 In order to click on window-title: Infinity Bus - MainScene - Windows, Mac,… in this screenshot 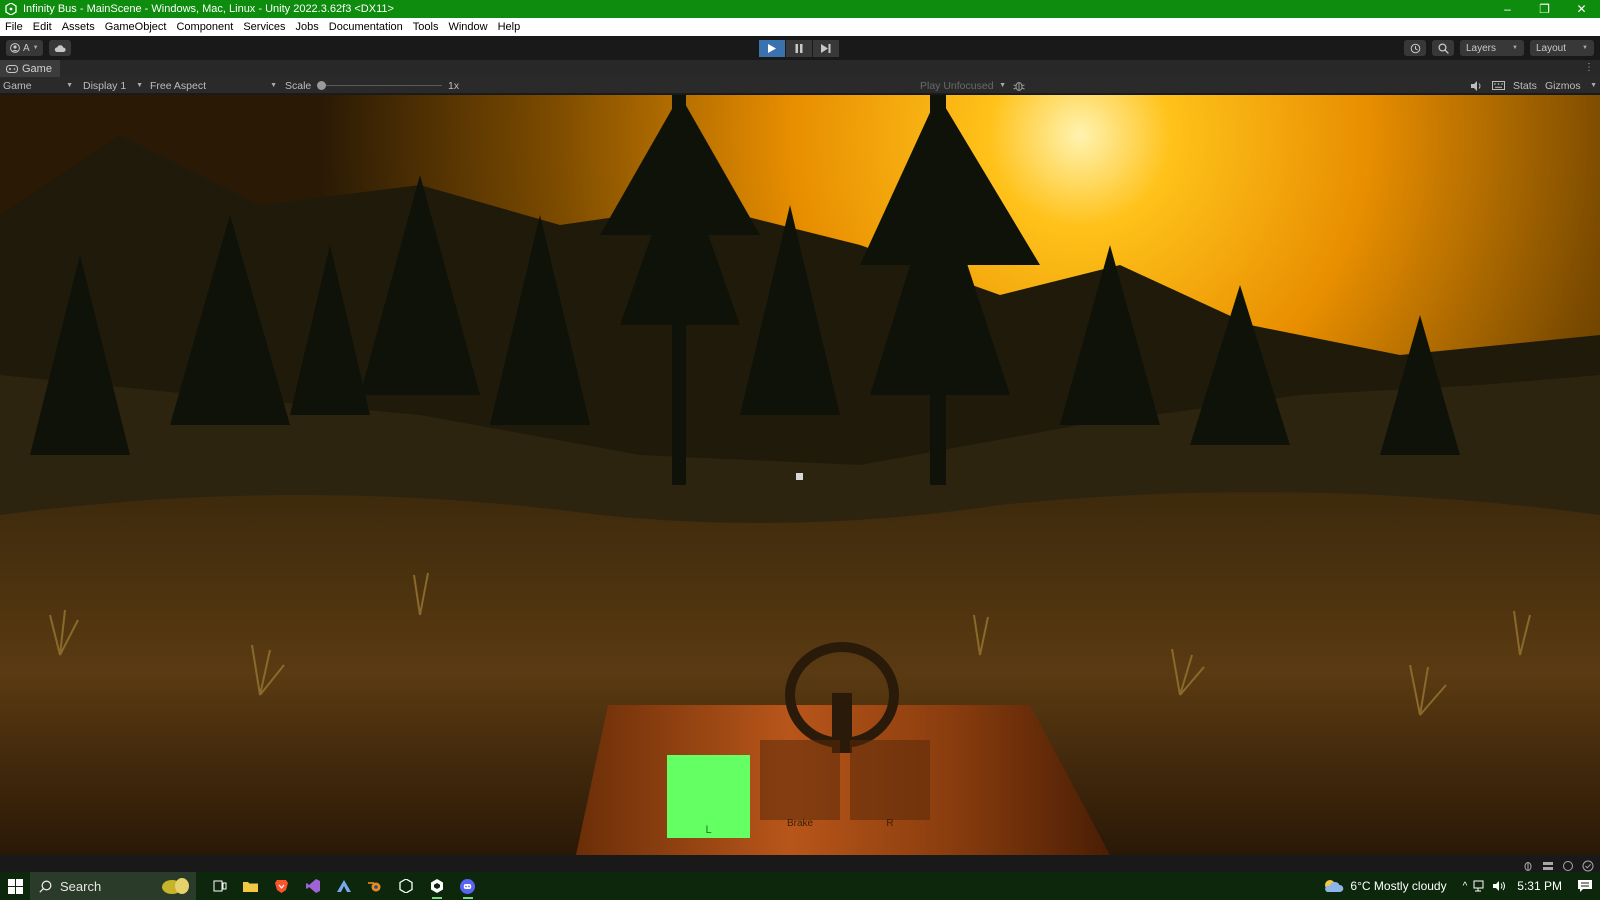, I will do `click(208, 9)`.